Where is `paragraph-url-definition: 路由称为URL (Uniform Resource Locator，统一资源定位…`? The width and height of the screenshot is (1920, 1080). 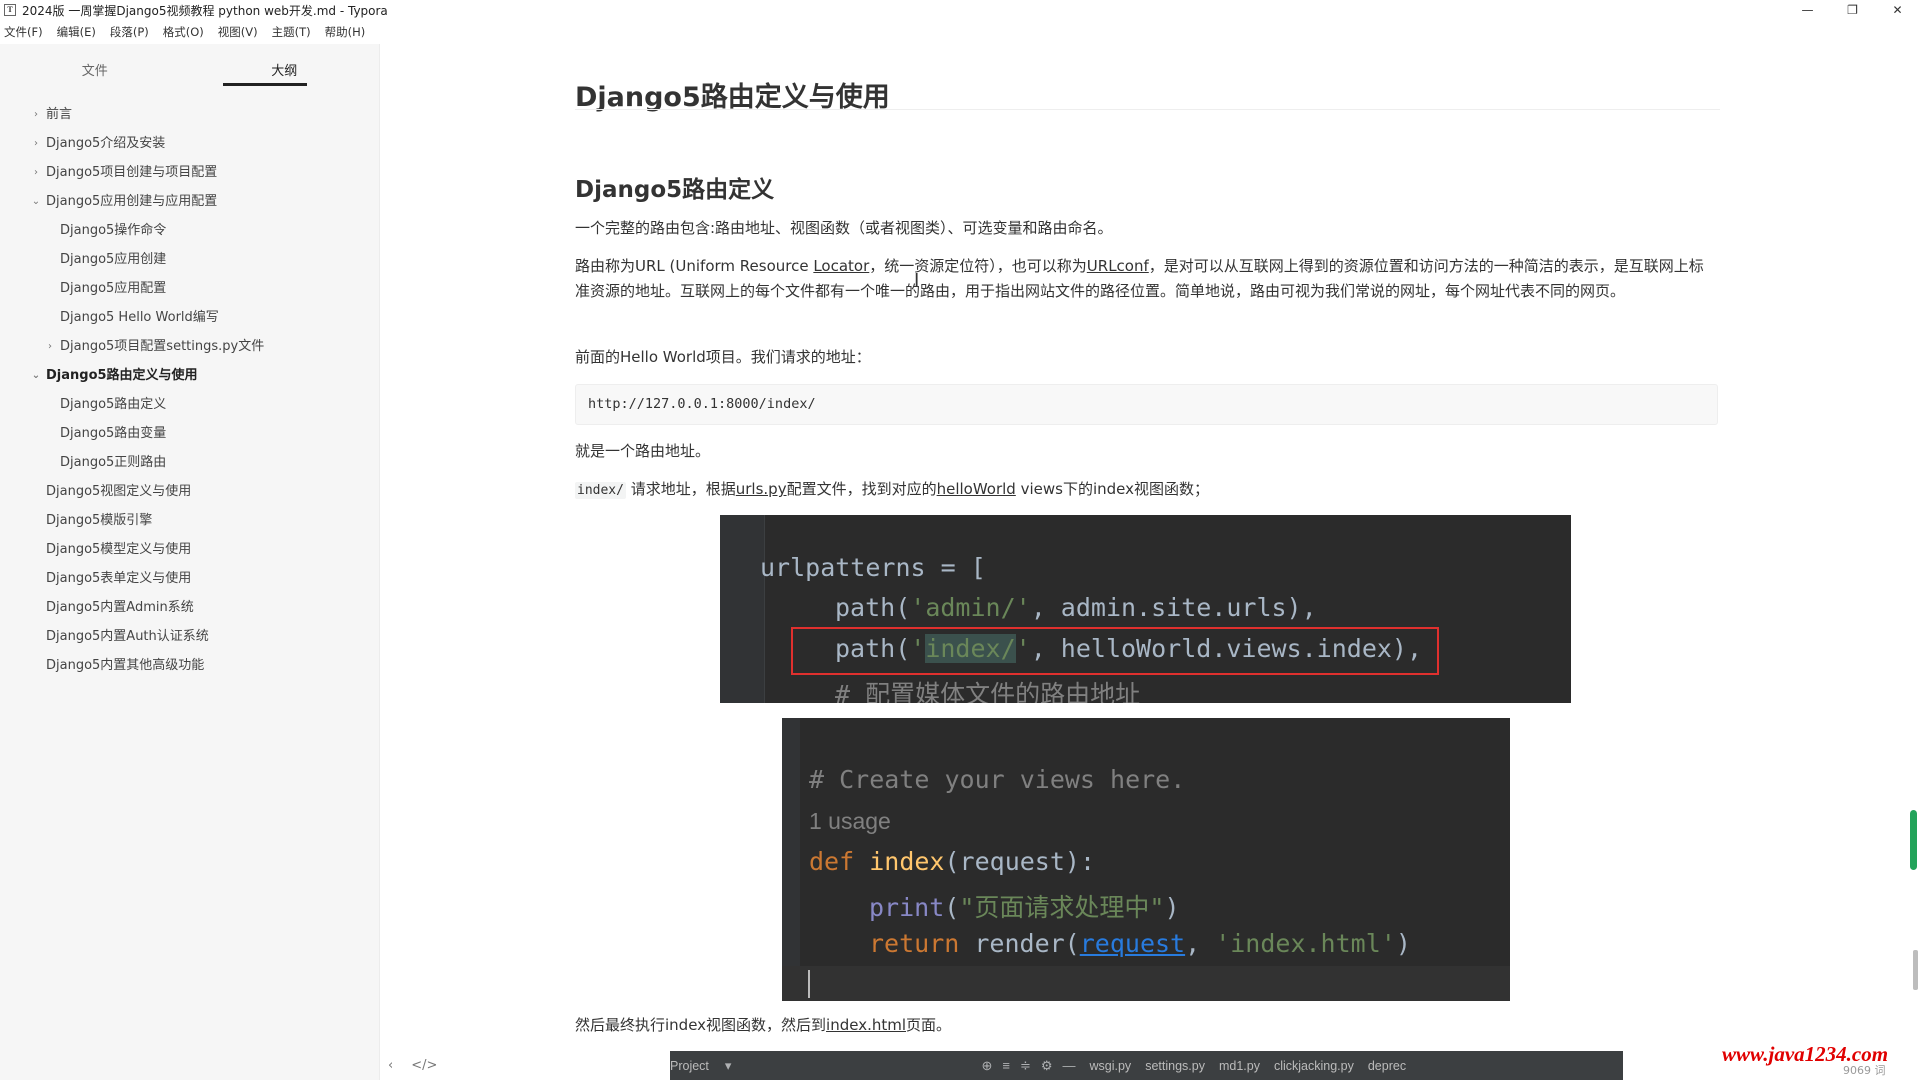 paragraph-url-definition: 路由称为URL (Uniform Resource Locator，统一资源定位… is located at coordinates (1145, 279).